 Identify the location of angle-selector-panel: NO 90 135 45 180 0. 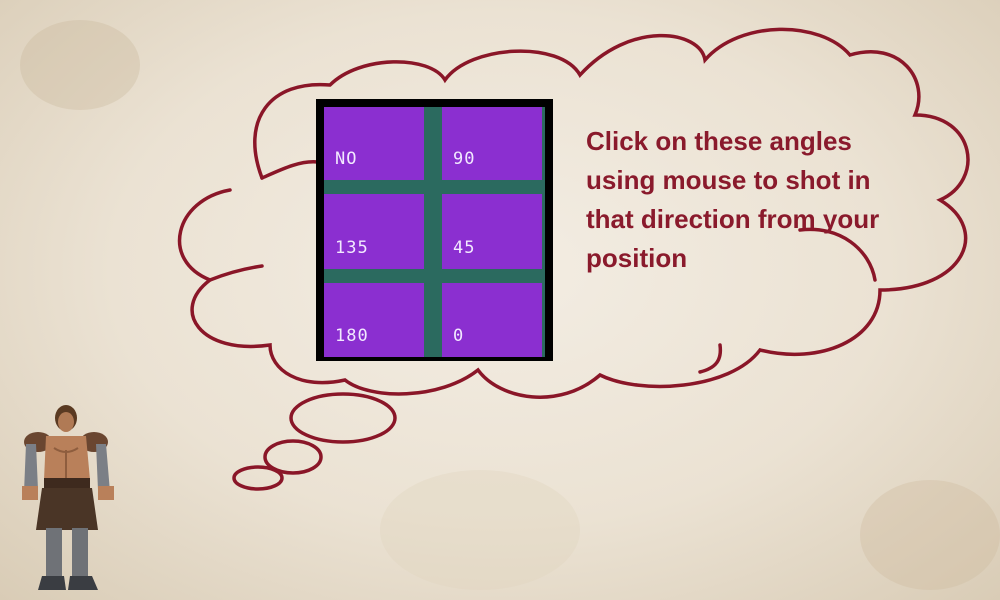
(434, 230).